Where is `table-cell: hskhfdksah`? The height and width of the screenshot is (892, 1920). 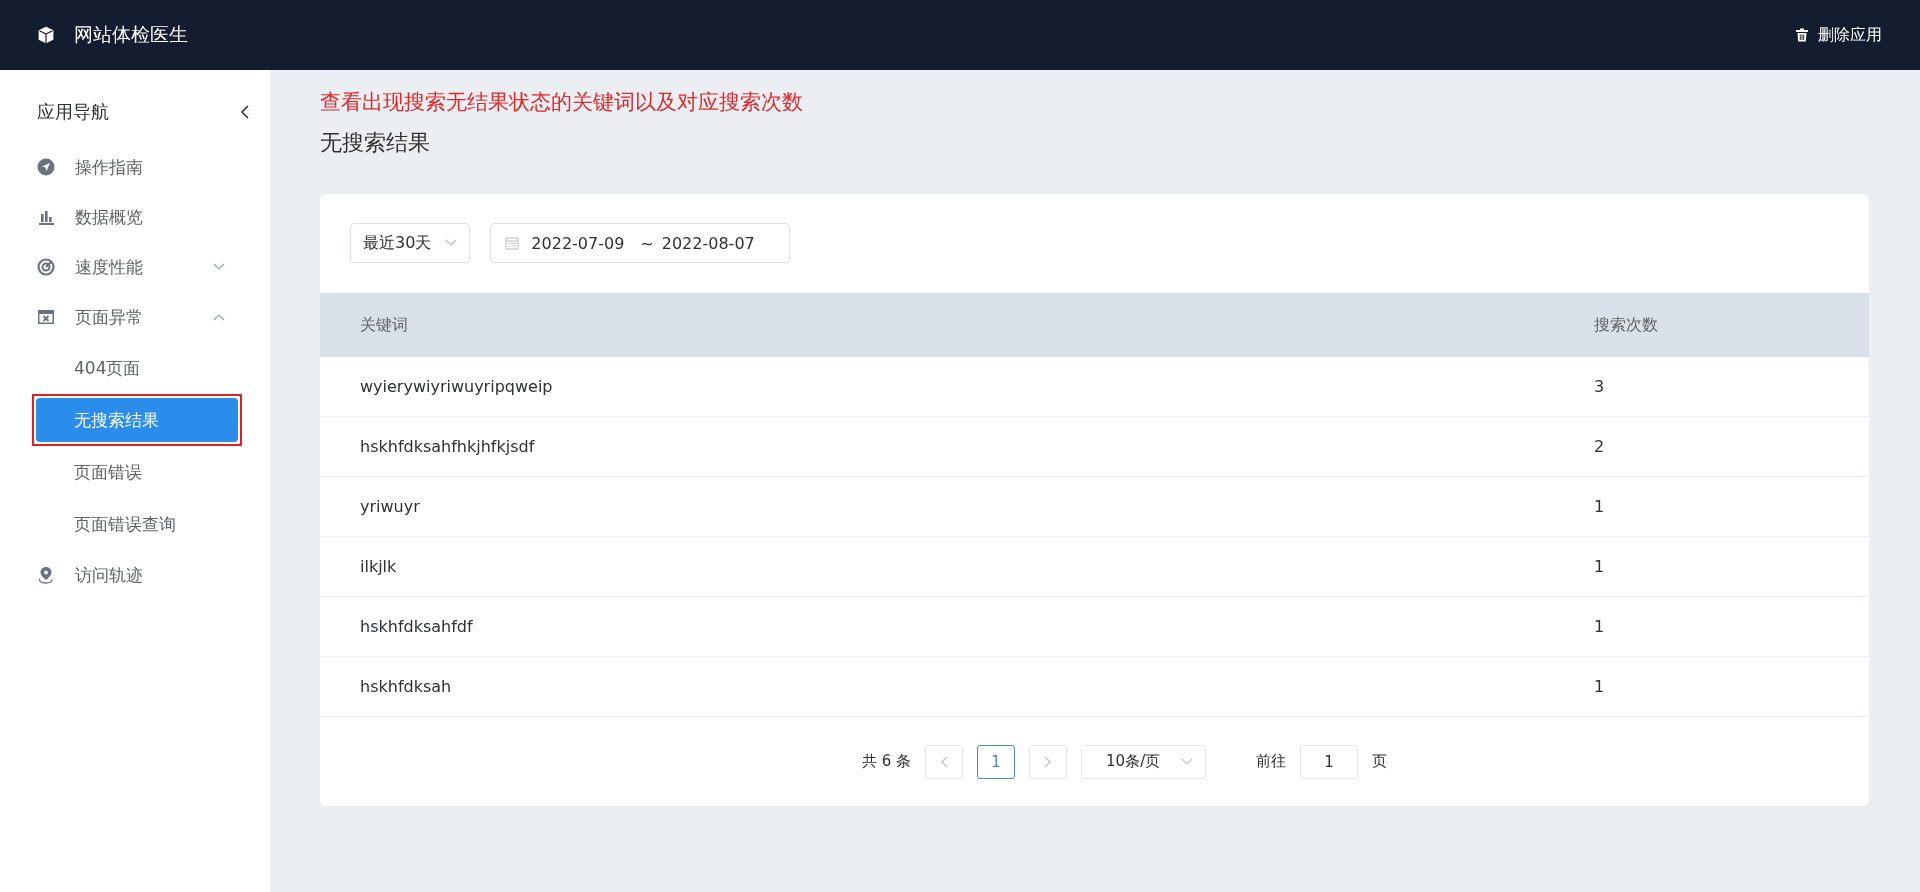 table-cell: hskhfdksah is located at coordinates (957, 686).